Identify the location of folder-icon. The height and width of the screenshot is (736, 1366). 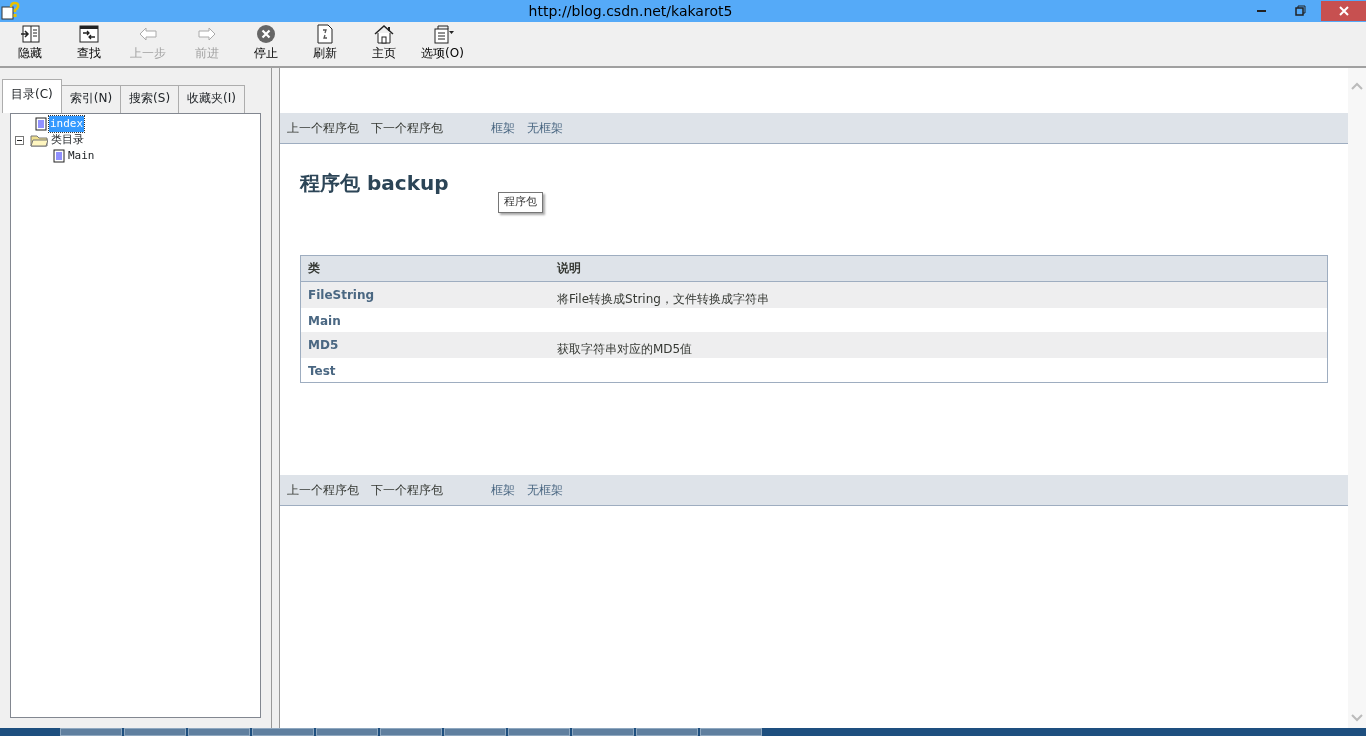
(39, 140).